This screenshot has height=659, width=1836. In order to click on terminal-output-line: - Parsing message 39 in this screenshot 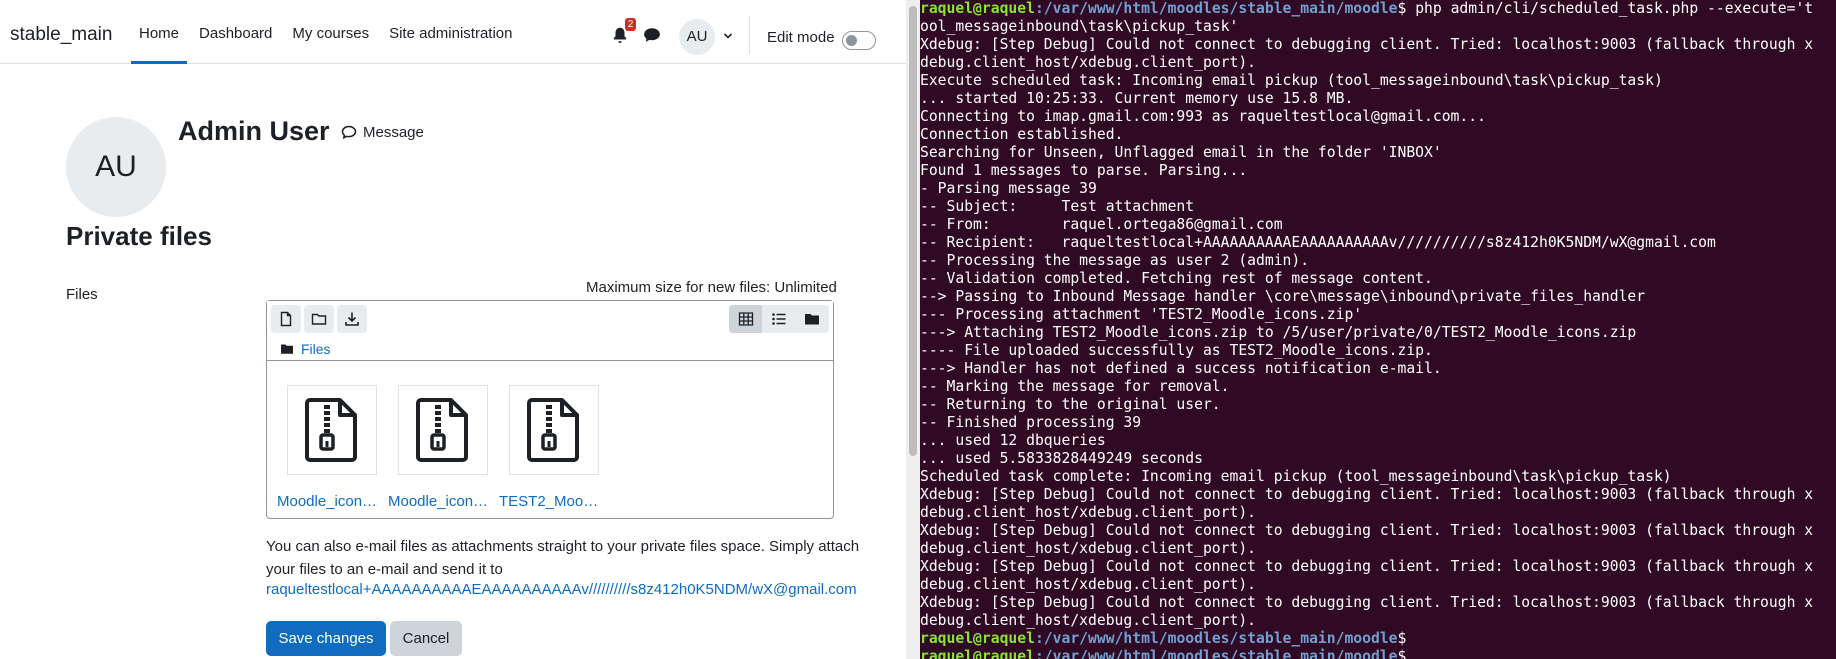, I will do `click(1008, 188)`.